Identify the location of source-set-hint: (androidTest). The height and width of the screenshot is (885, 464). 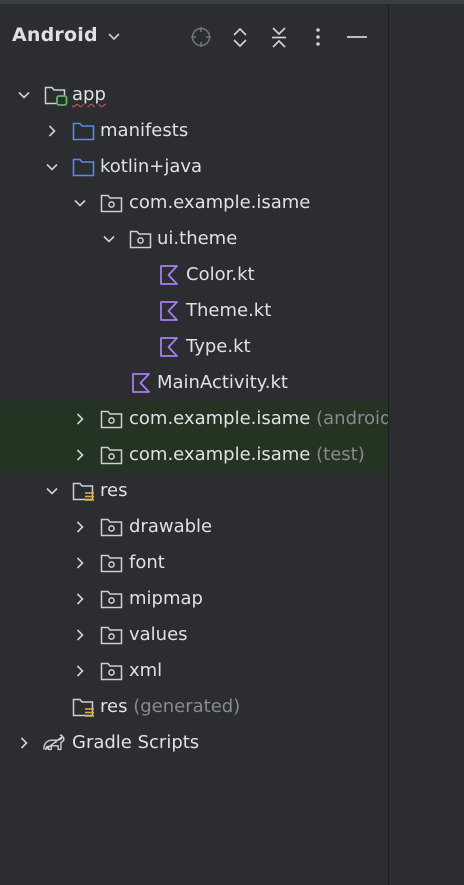
(352, 418).